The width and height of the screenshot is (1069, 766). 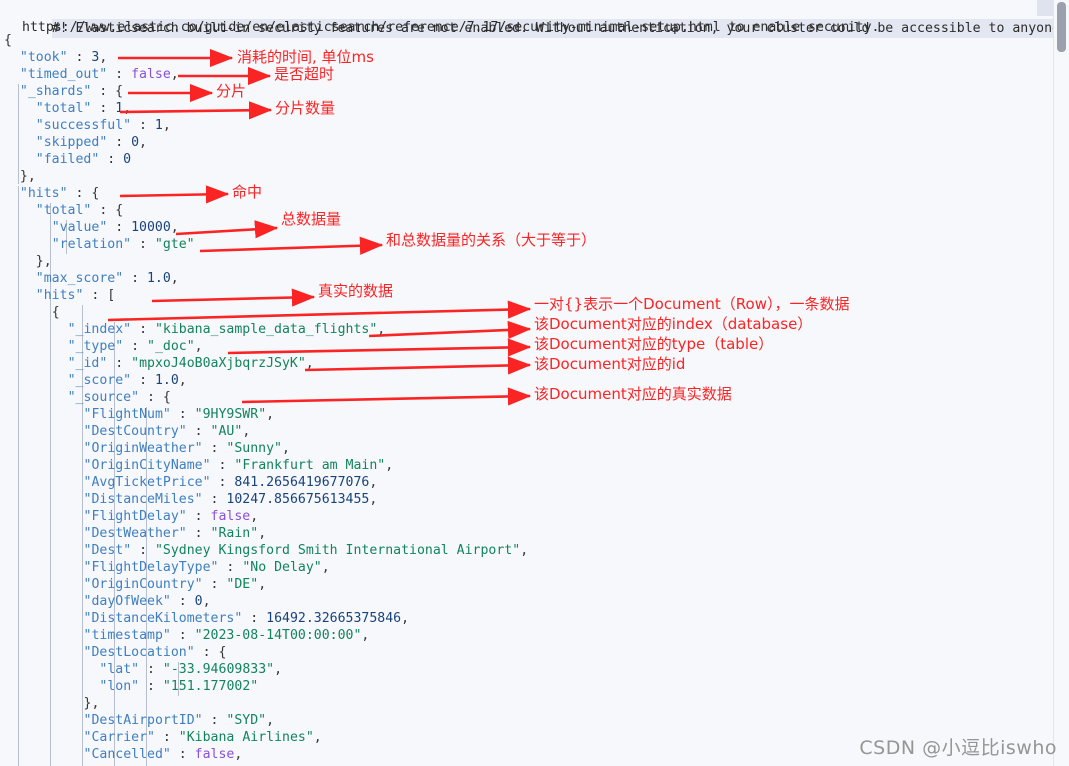 I want to click on code-token: 1.0, so click(x=158, y=278).